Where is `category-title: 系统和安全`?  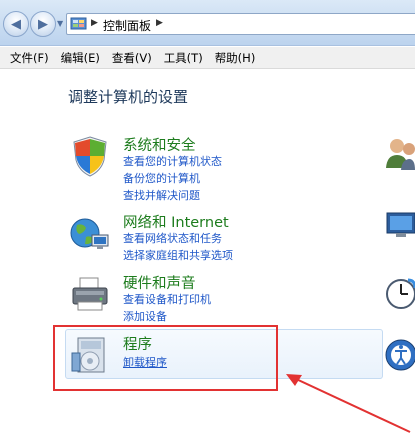
category-title: 系统和安全 is located at coordinates (159, 144).